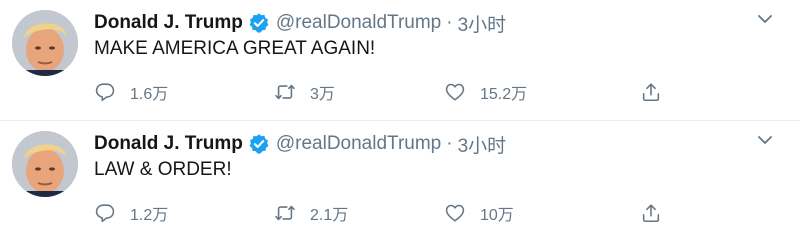 This screenshot has width=800, height=241. I want to click on reply-count: 1.6万, so click(149, 94).